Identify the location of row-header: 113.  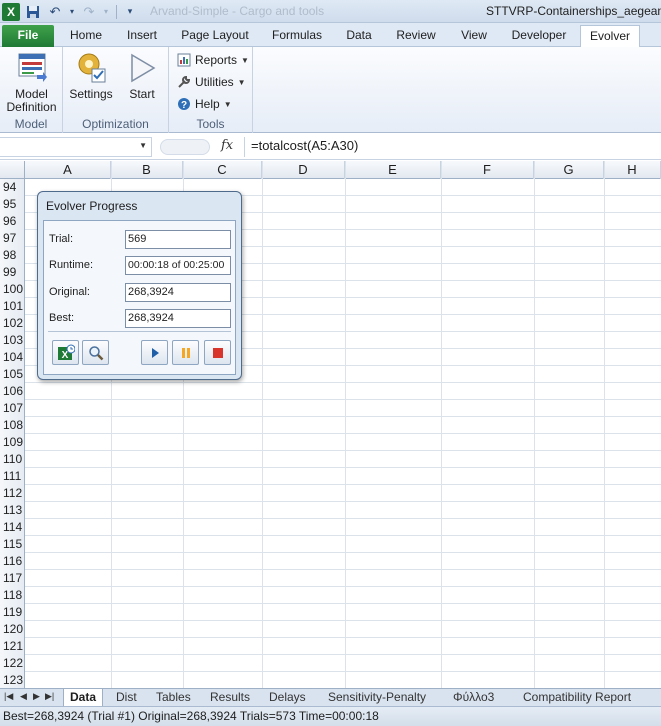
(12, 510).